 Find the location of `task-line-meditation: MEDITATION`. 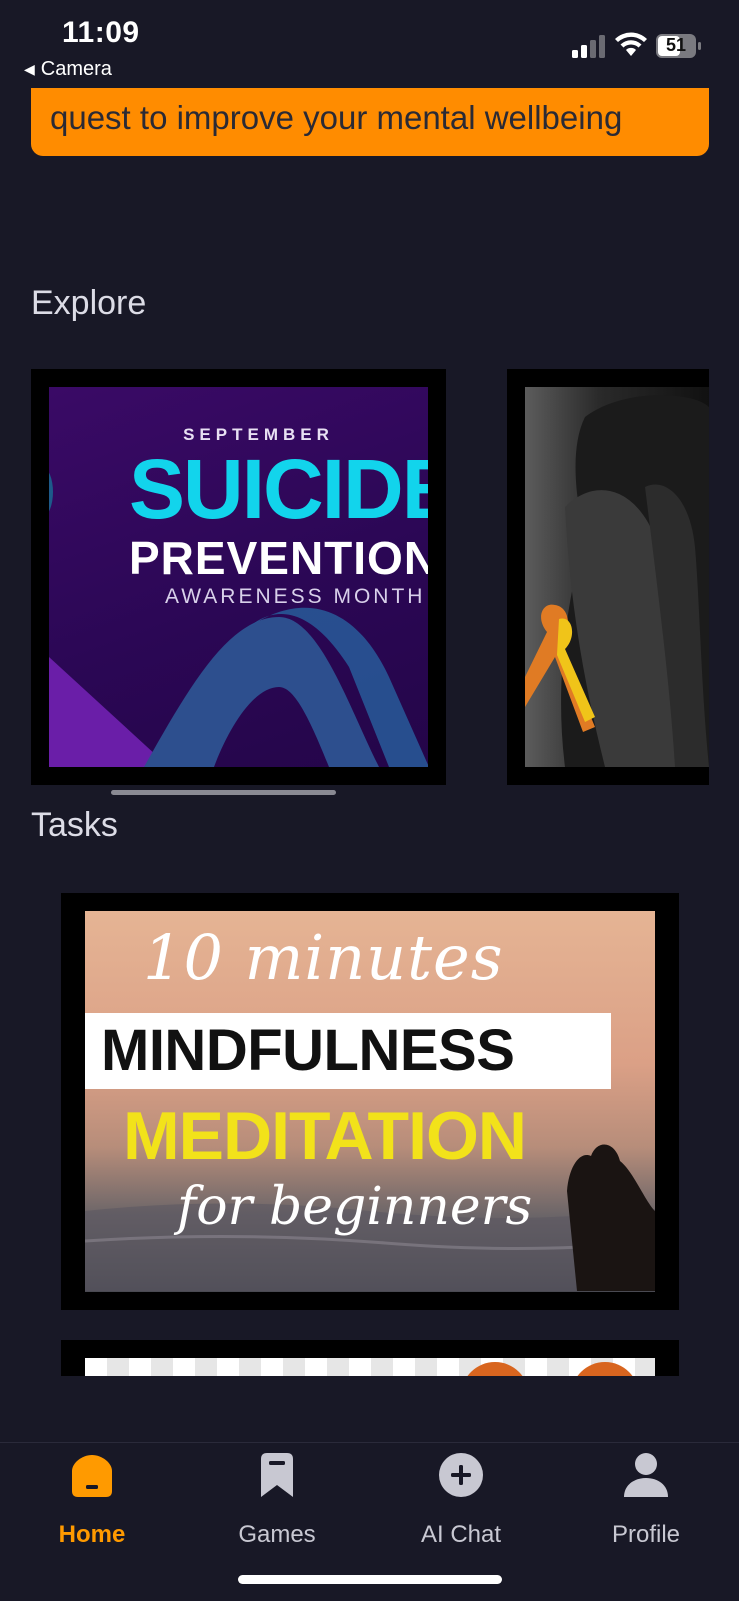

task-line-meditation: MEDITATION is located at coordinates (325, 1136).